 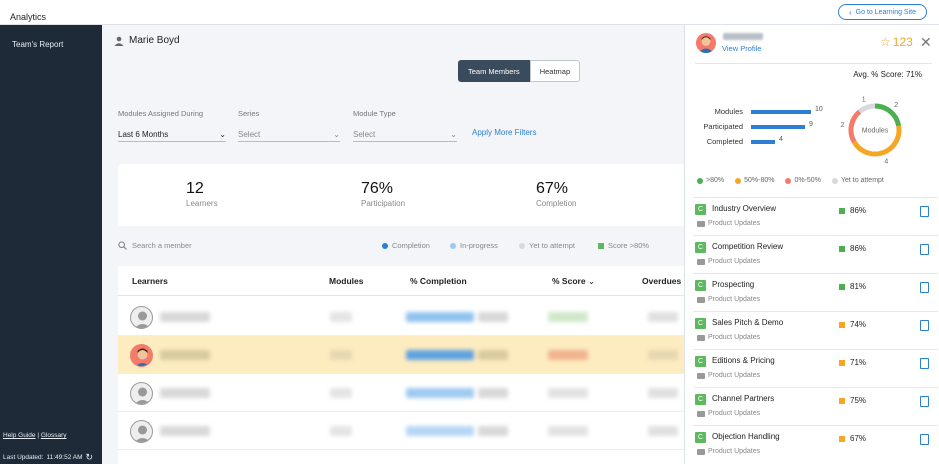 I want to click on col-learners: Learners, so click(x=150, y=281).